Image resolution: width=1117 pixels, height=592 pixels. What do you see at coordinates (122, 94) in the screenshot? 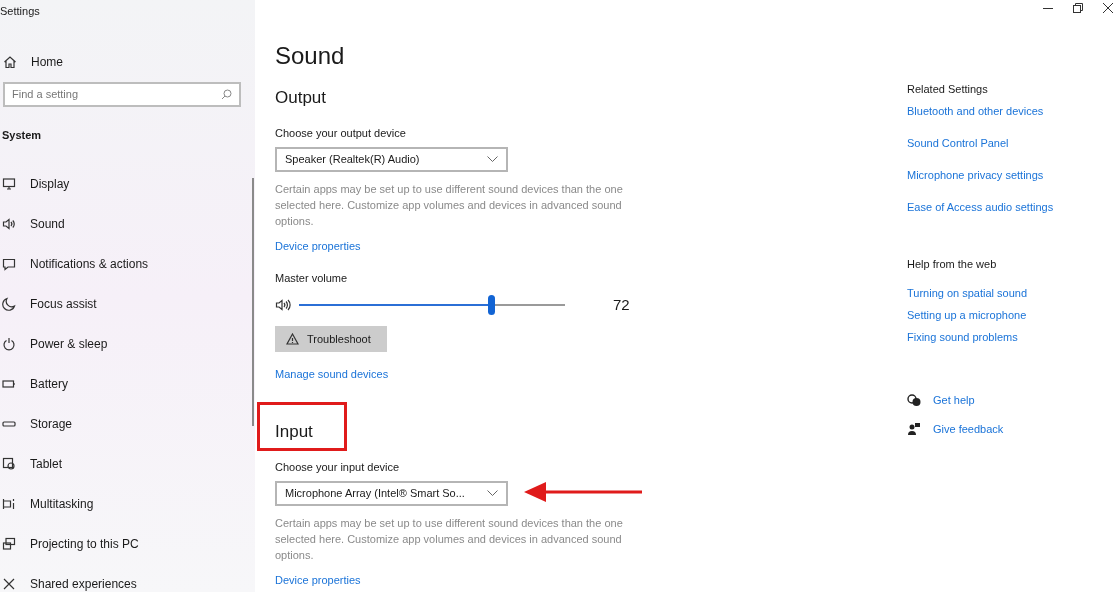
I see `search-field: Find a setting` at bounding box center [122, 94].